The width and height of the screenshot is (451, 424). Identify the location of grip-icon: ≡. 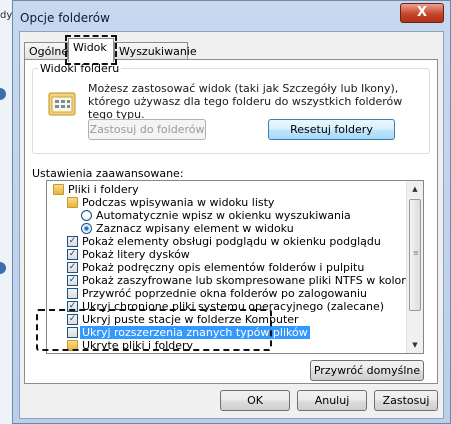
(416, 253).